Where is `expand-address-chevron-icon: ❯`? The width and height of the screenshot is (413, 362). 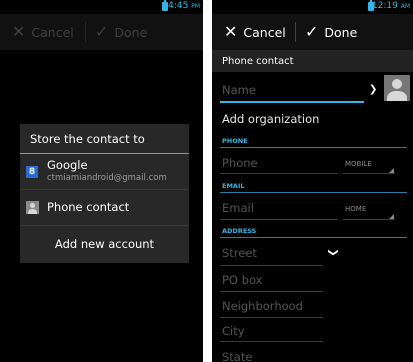
expand-address-chevron-icon: ❯ is located at coordinates (333, 252).